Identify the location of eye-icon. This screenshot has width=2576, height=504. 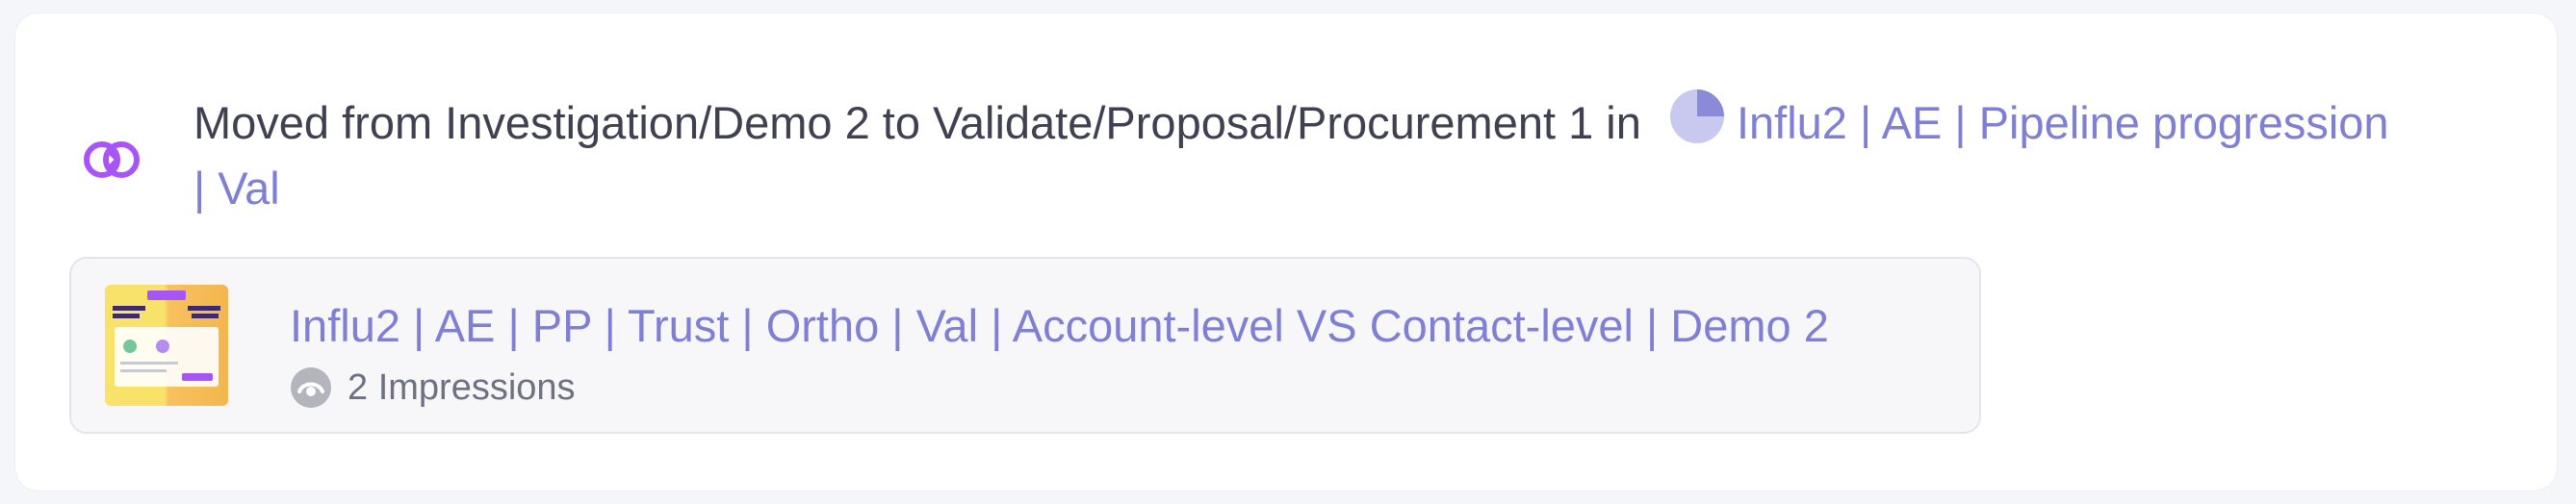
(311, 388).